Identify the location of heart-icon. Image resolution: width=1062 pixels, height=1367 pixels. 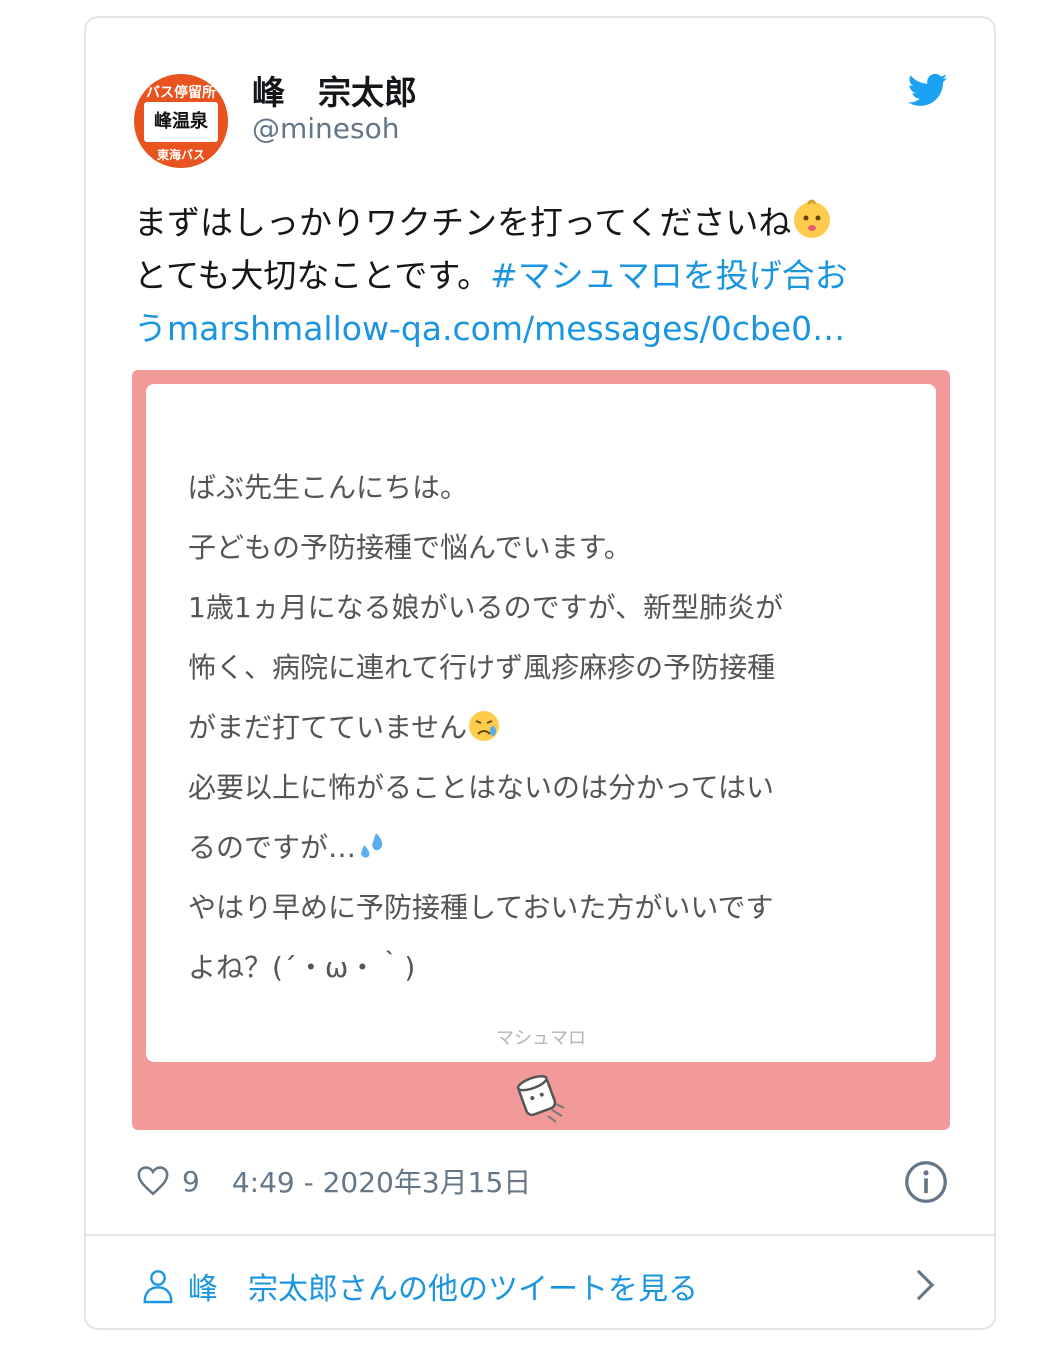
(153, 1181).